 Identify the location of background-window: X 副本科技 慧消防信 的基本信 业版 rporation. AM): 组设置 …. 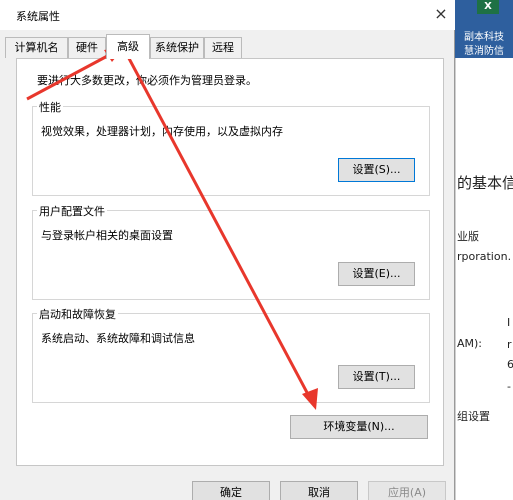
(484, 250).